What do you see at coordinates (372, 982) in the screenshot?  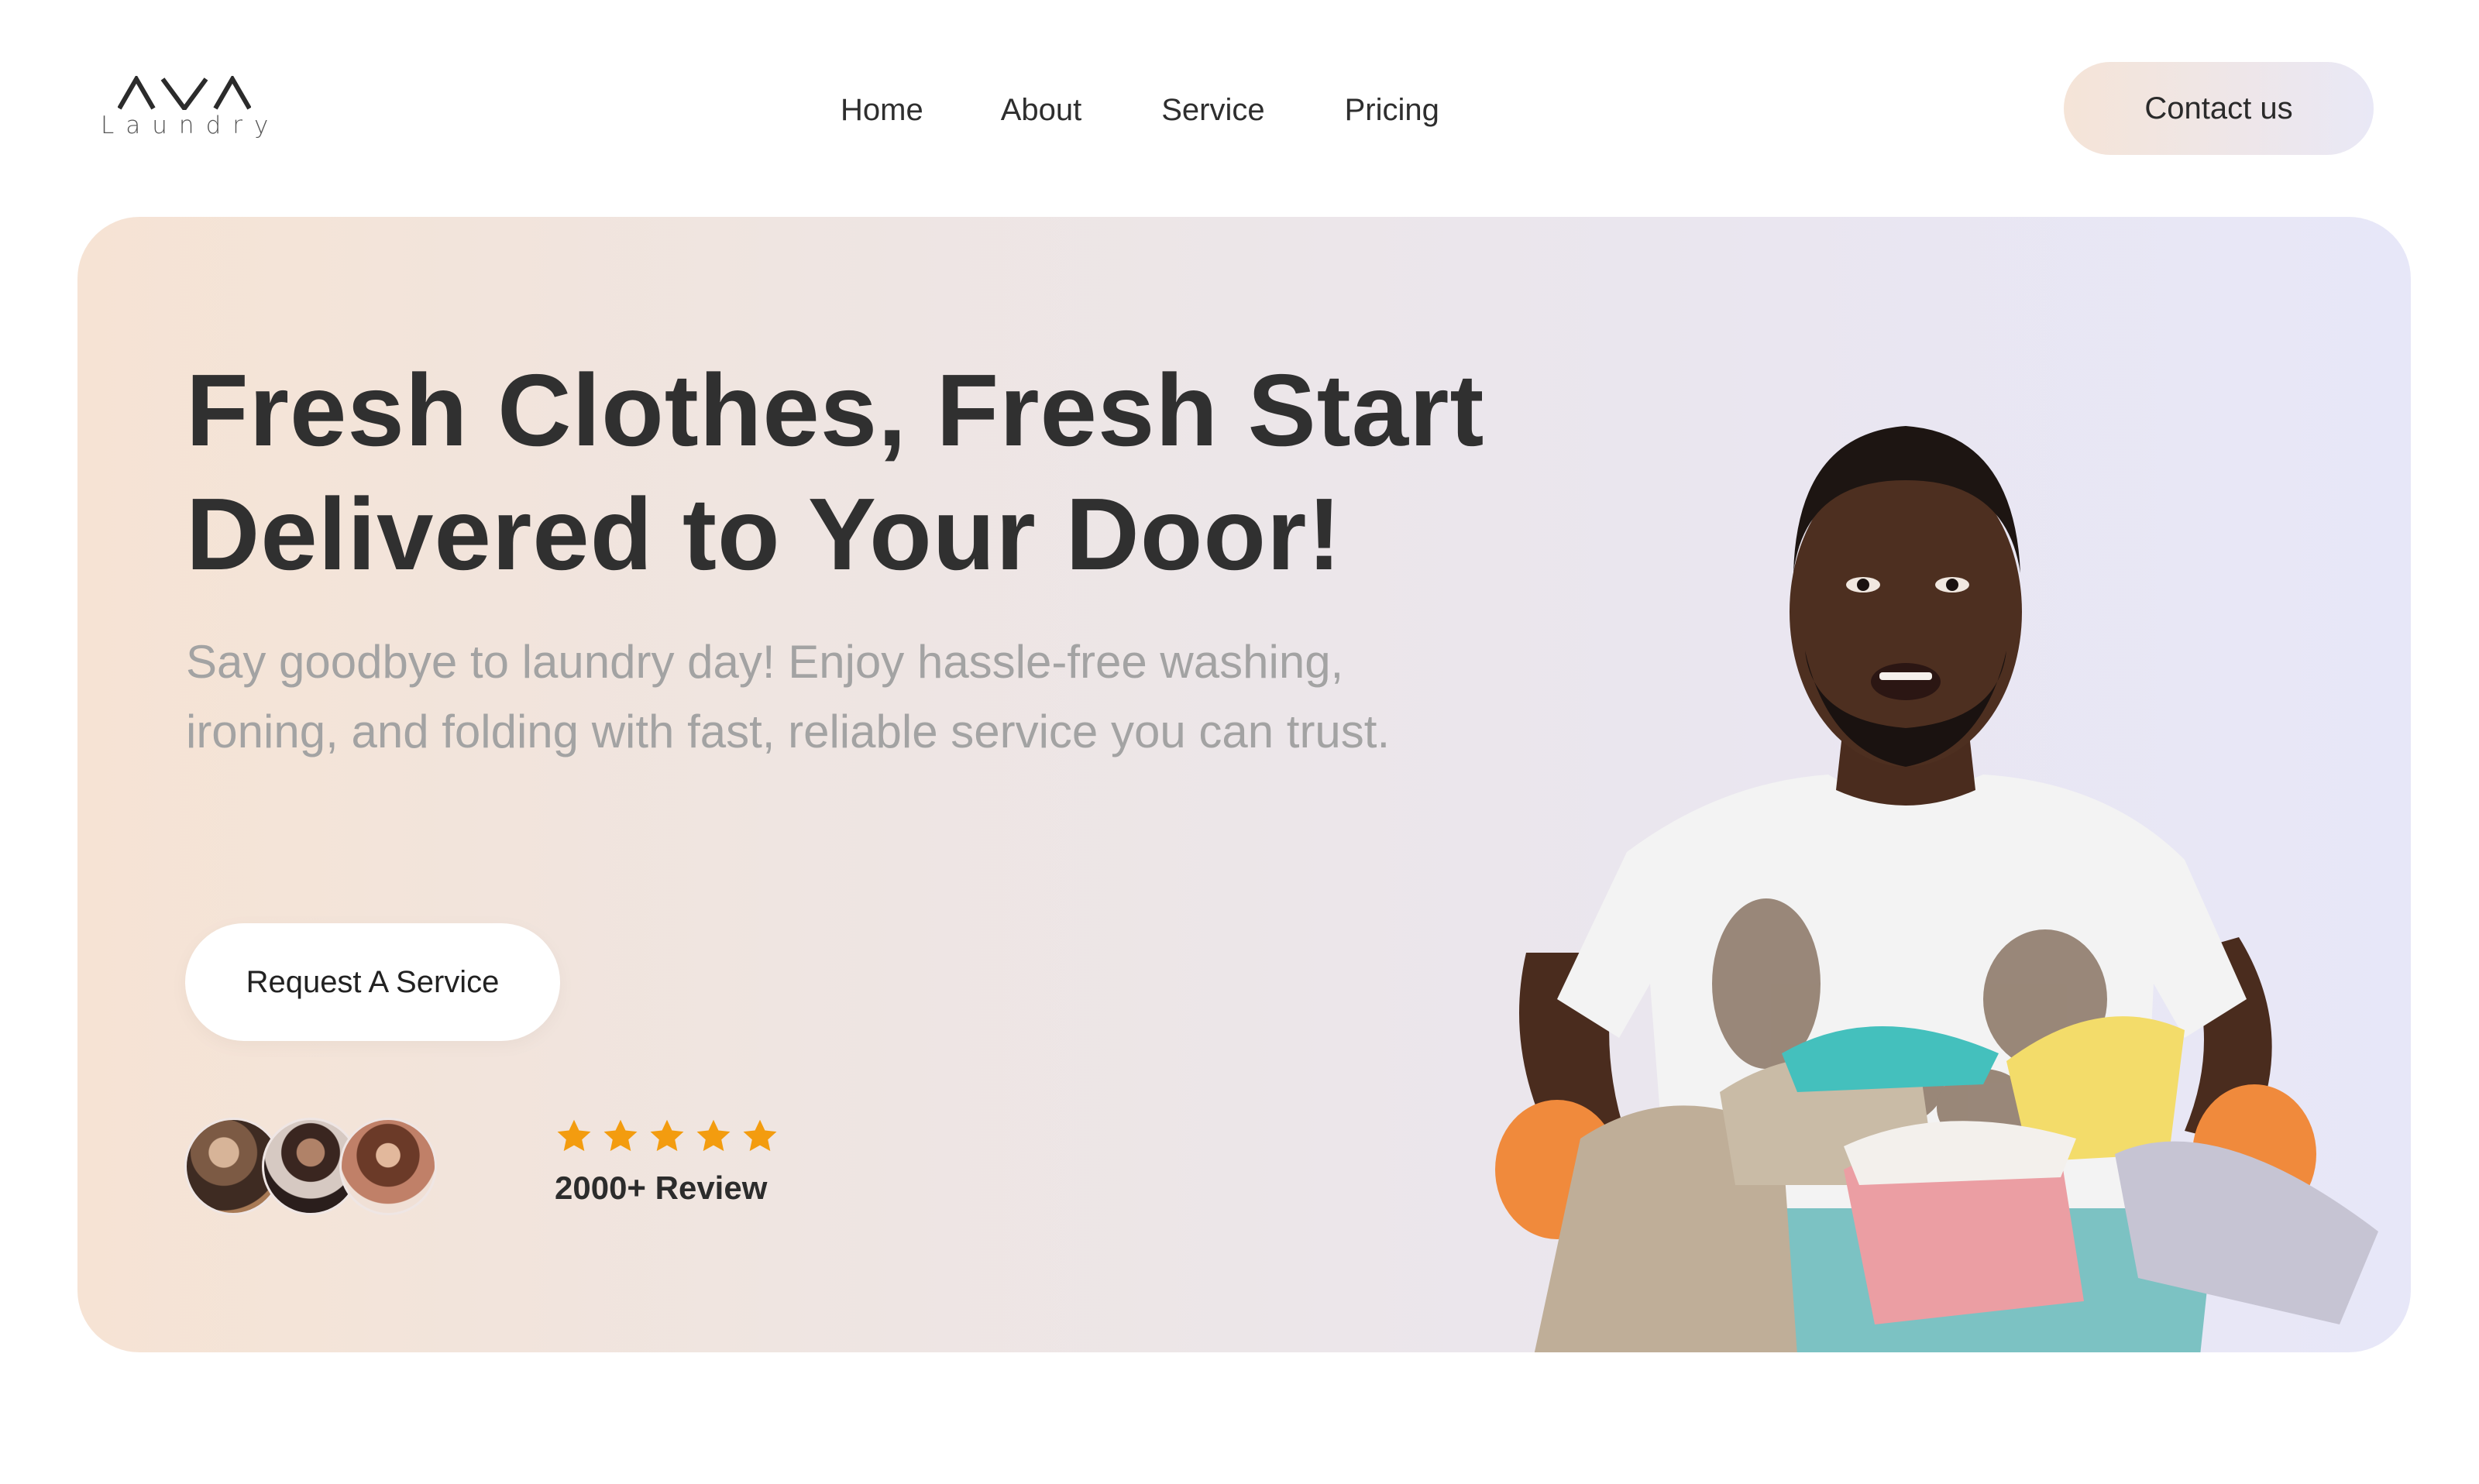 I see `request-service-button: Request A Service` at bounding box center [372, 982].